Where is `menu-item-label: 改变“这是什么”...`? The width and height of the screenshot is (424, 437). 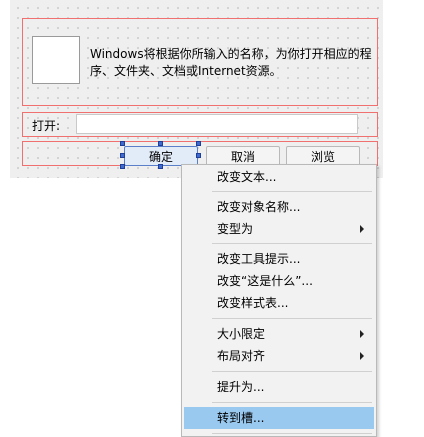
menu-item-label: 改变“这是什么”... is located at coordinates (265, 281).